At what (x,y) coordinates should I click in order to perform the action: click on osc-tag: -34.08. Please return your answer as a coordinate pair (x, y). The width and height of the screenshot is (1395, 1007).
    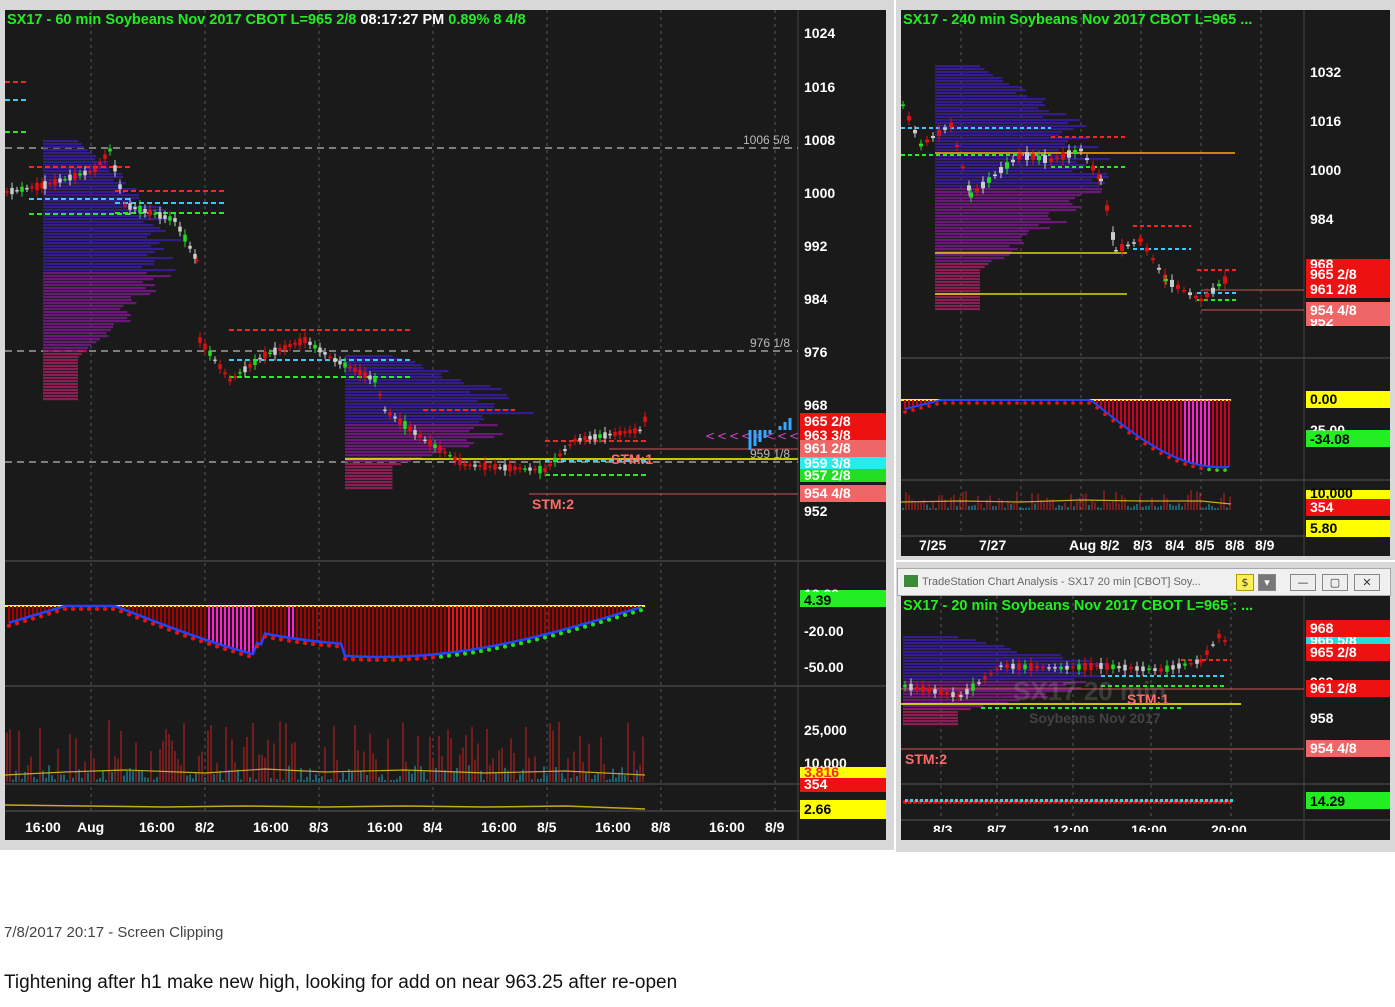
    Looking at the image, I should click on (1330, 439).